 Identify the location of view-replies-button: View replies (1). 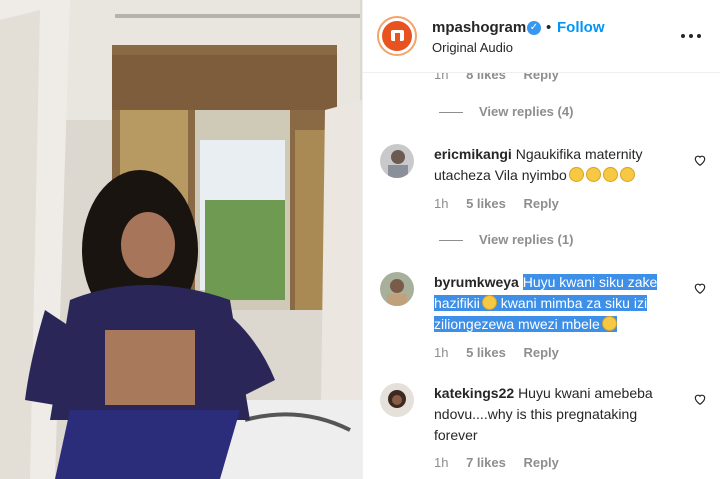
(506, 239).